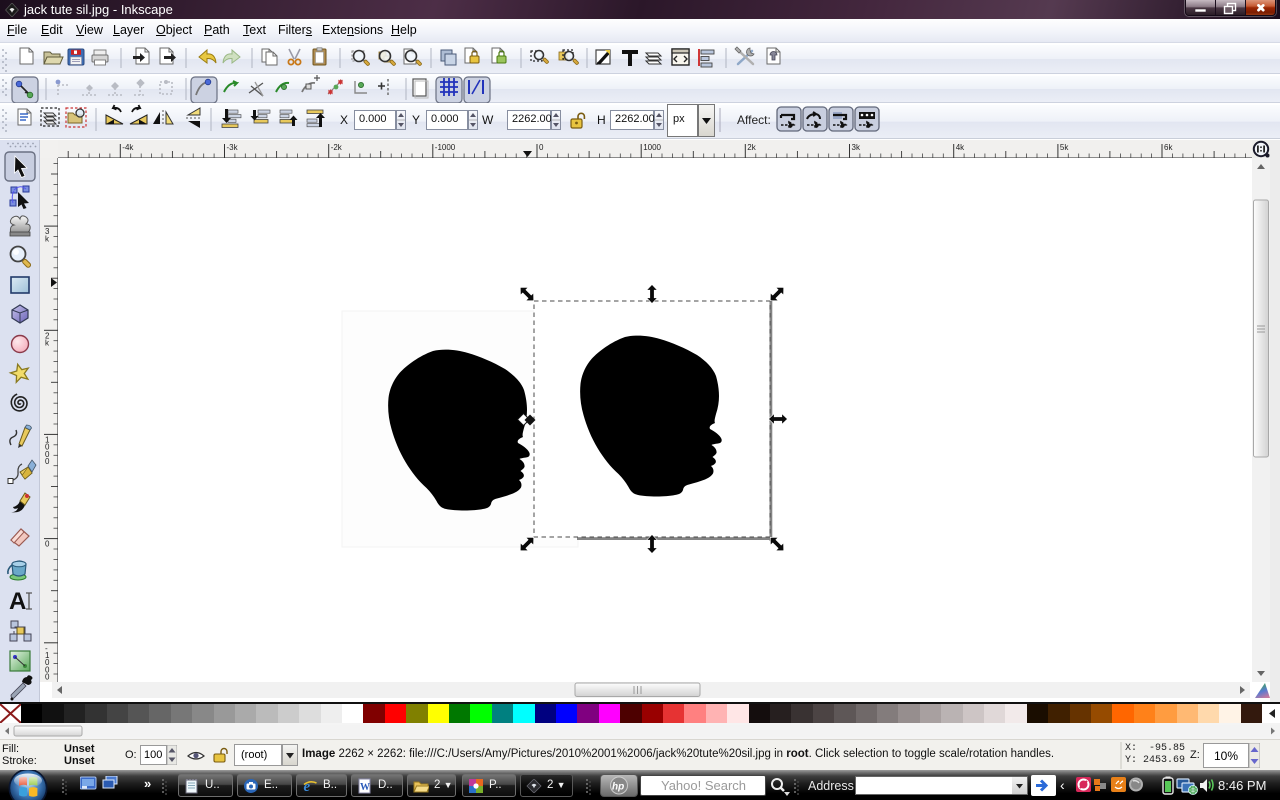 This screenshot has width=1280, height=800. I want to click on svg-text: 1000, so click(652, 147).